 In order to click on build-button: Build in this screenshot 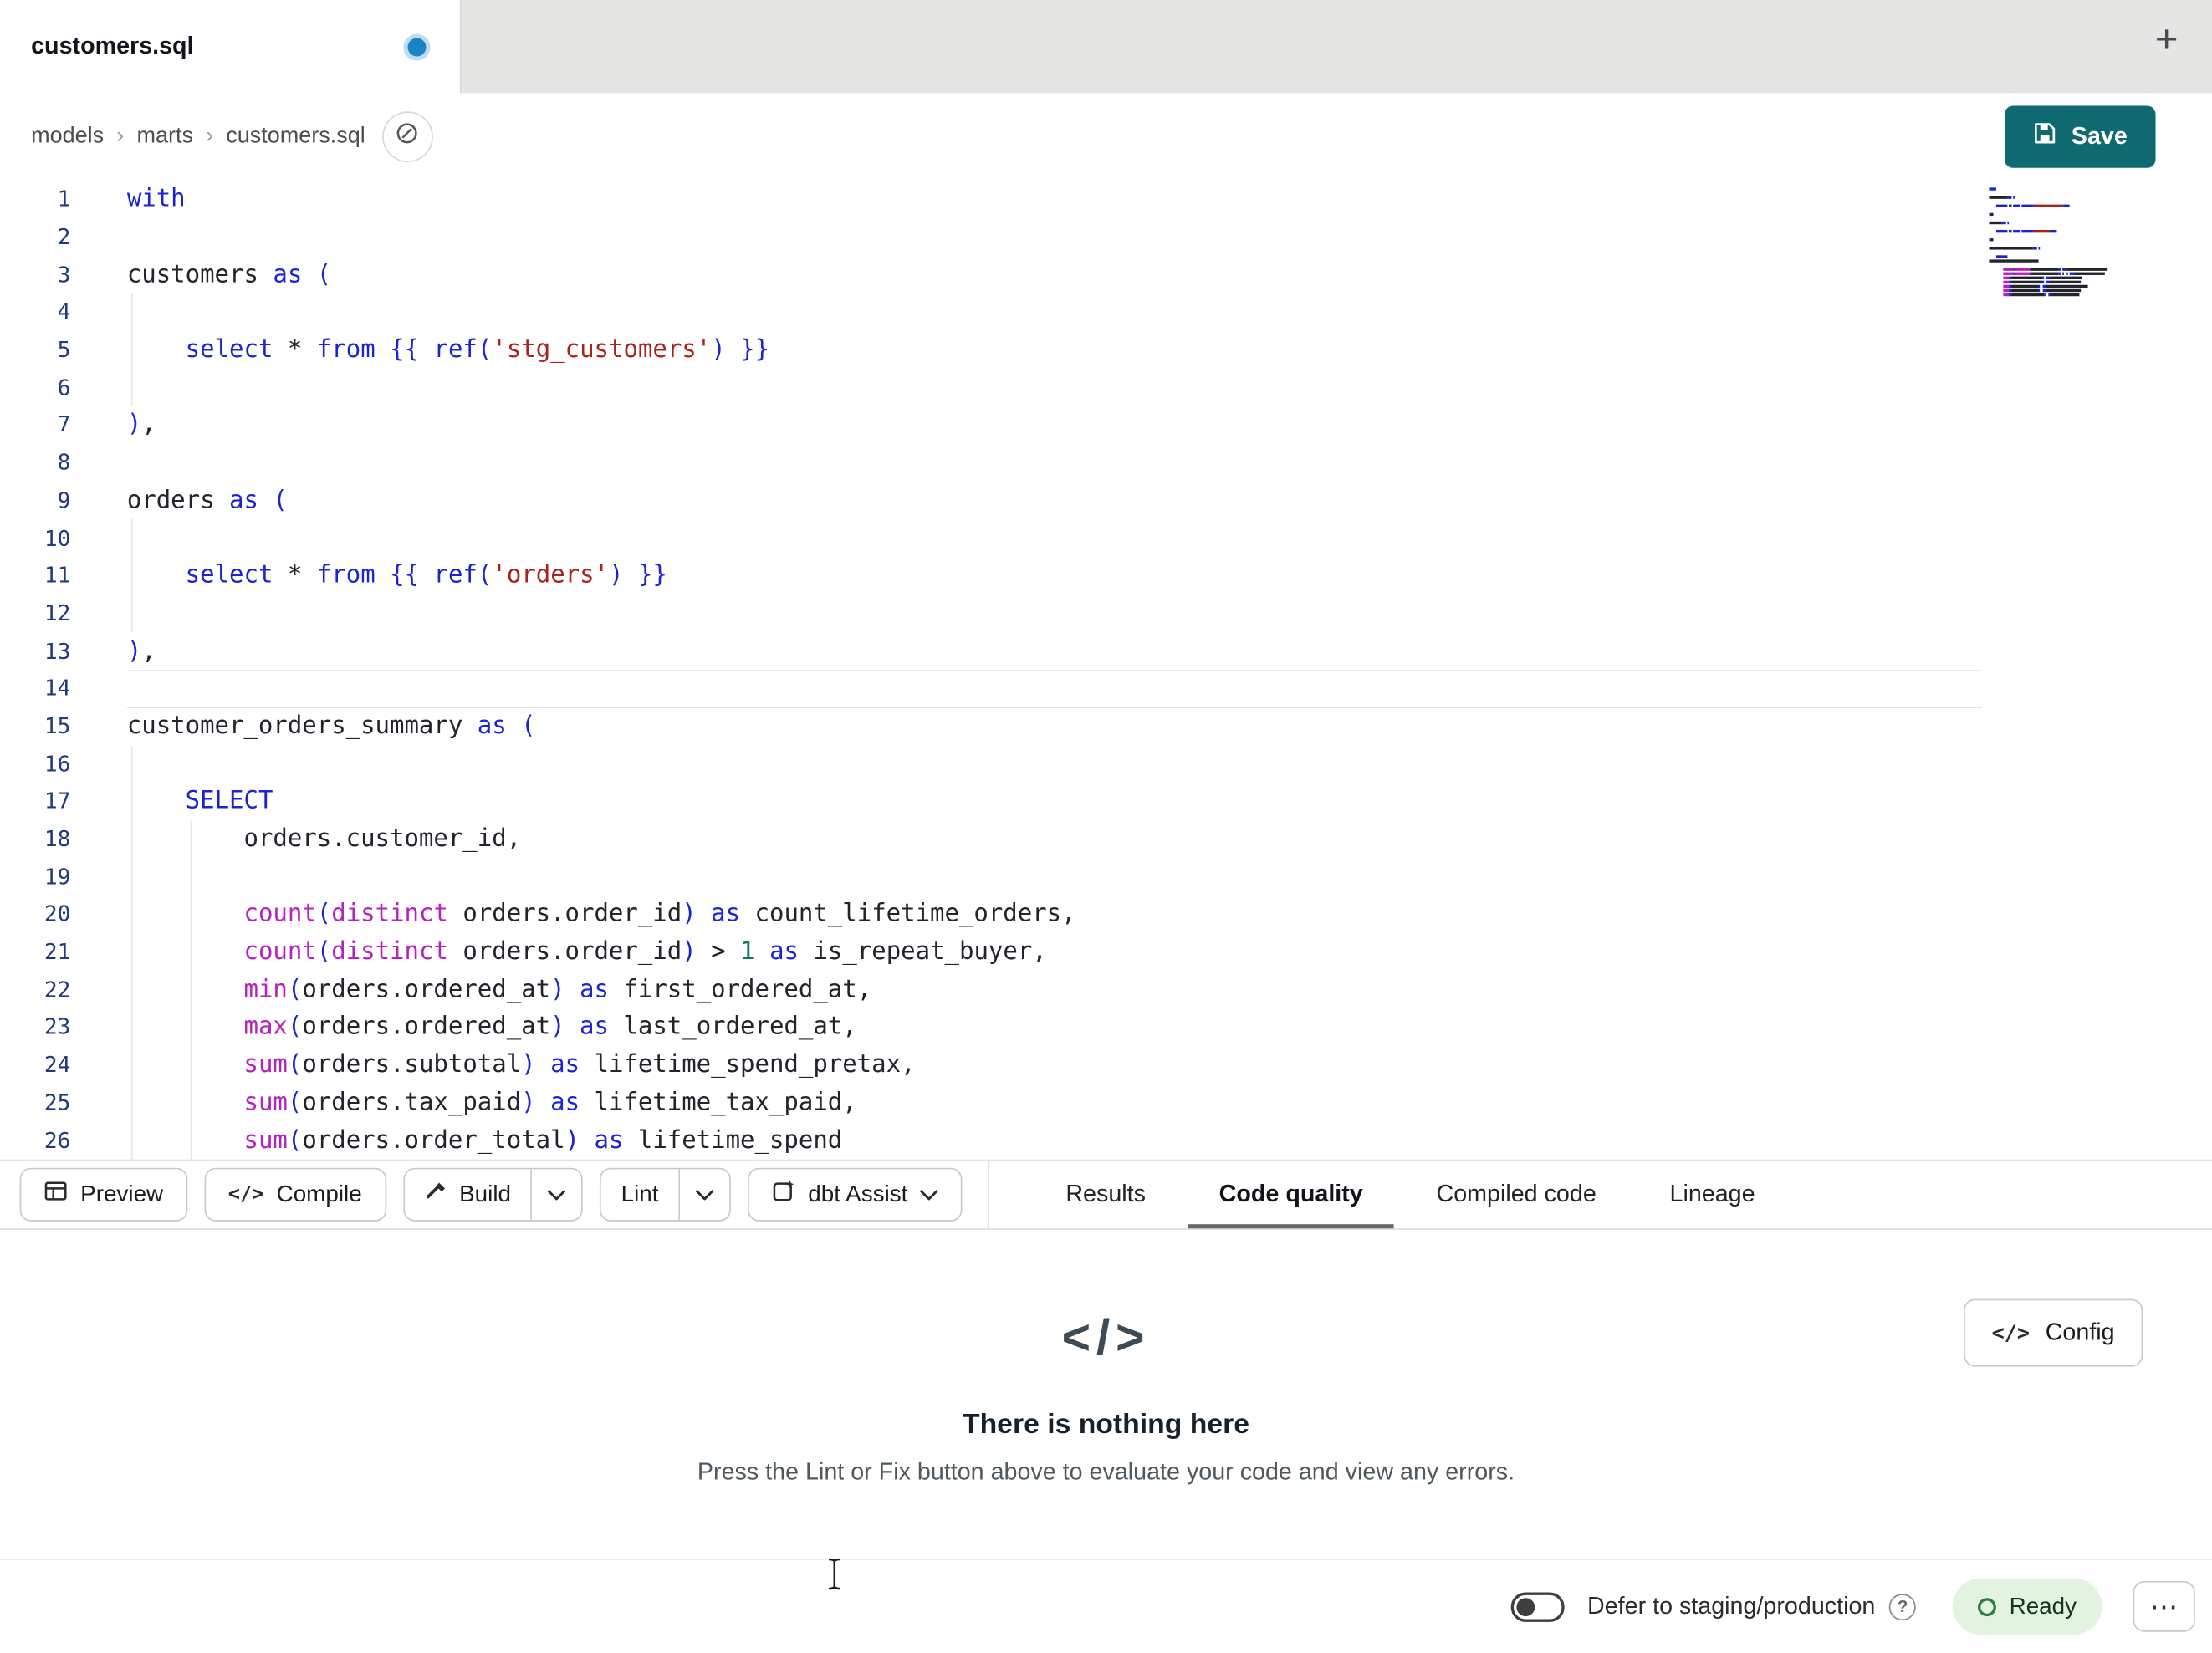, I will do `click(467, 1194)`.